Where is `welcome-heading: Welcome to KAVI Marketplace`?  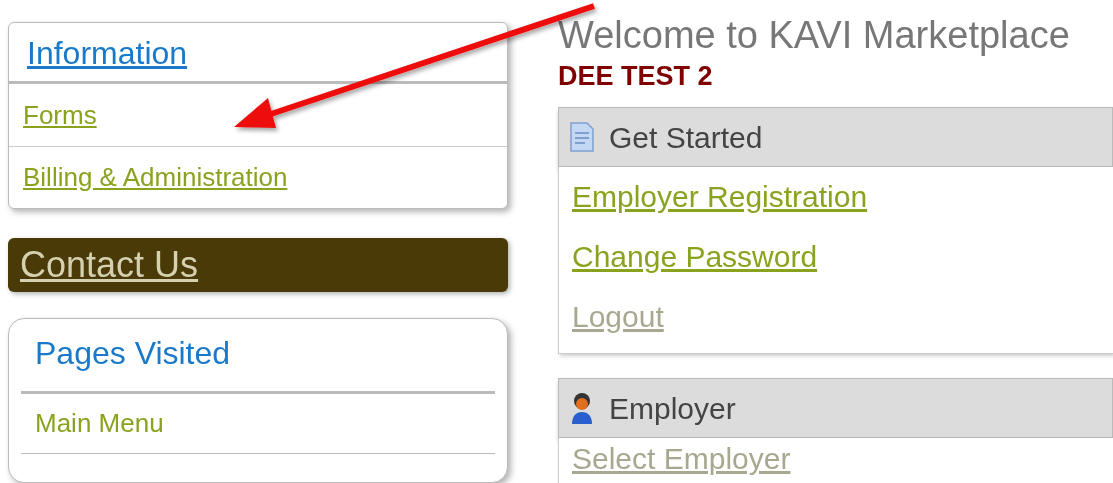 welcome-heading: Welcome to KAVI Marketplace is located at coordinates (814, 35).